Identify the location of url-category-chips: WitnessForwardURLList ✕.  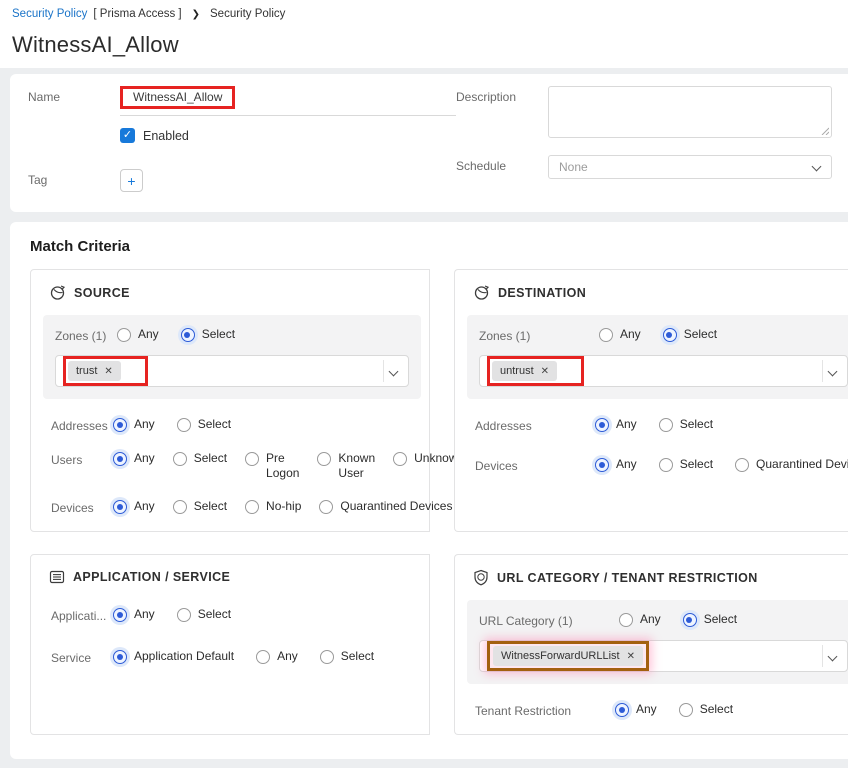
(568, 656).